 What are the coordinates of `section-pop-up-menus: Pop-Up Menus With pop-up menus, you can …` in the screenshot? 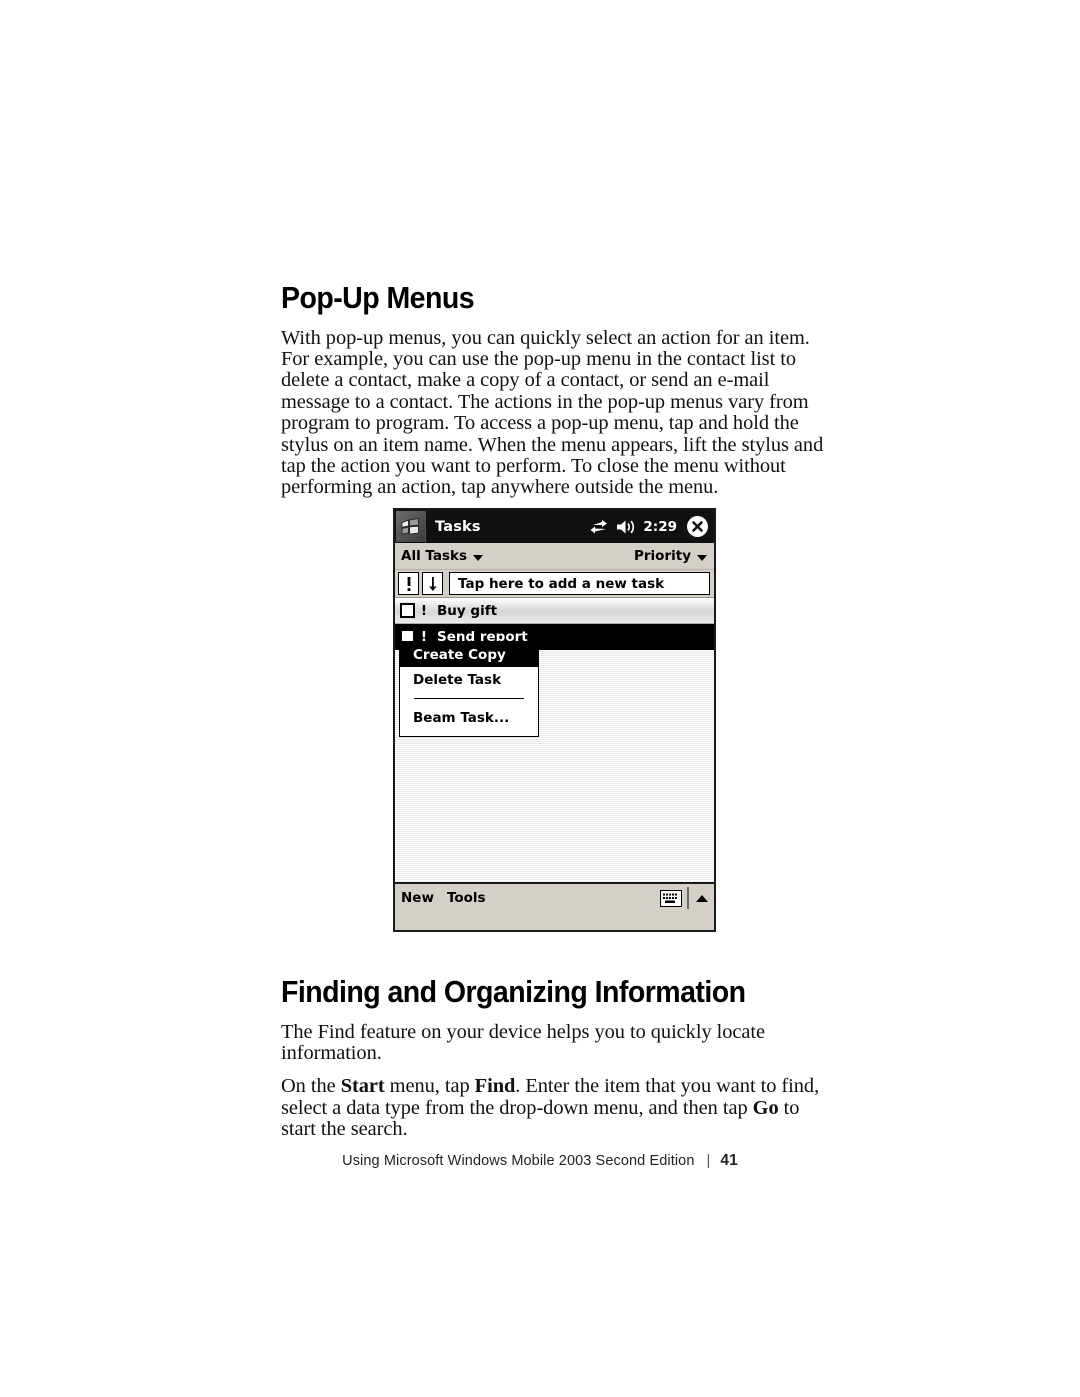 It's located at (557, 389).